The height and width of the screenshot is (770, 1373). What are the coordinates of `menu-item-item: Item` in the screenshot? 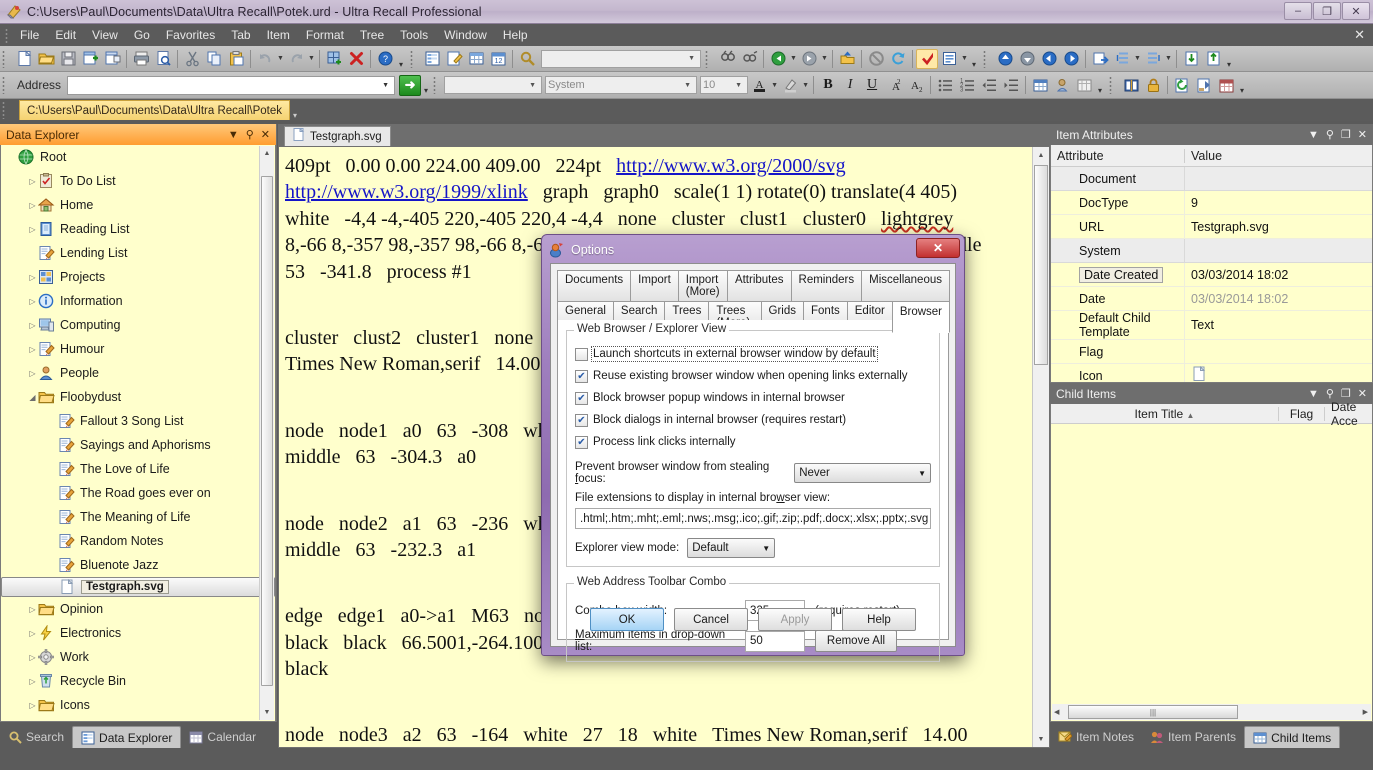 It's located at (278, 35).